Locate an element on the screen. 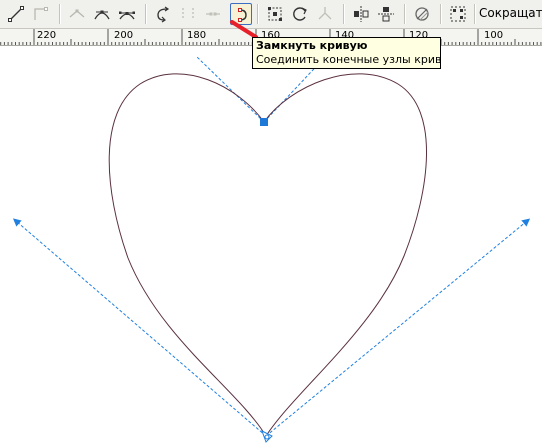  align-nodes-icon is located at coordinates (325, 13).